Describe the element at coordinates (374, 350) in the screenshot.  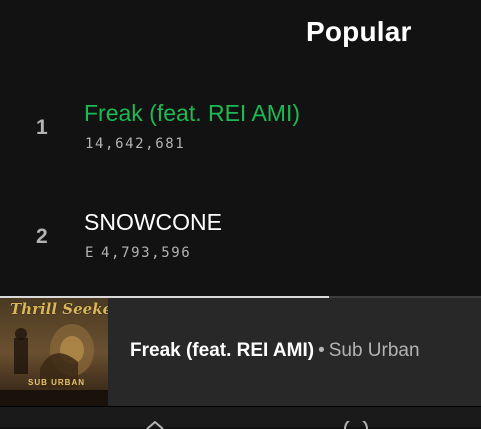
I see `now-playing-artist: Sub Urban` at that location.